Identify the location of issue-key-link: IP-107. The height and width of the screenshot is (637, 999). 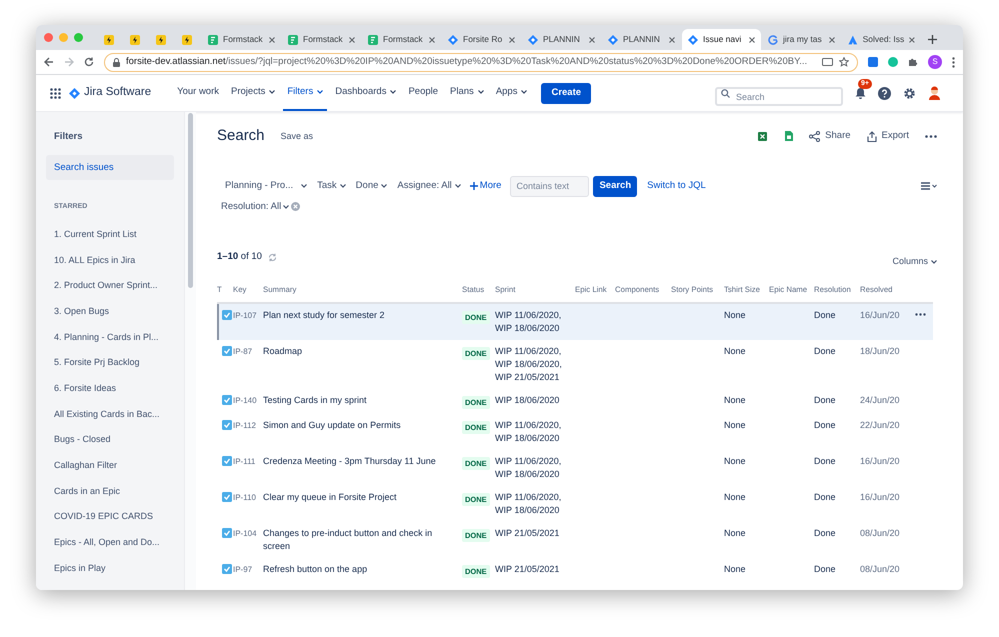
(248, 315).